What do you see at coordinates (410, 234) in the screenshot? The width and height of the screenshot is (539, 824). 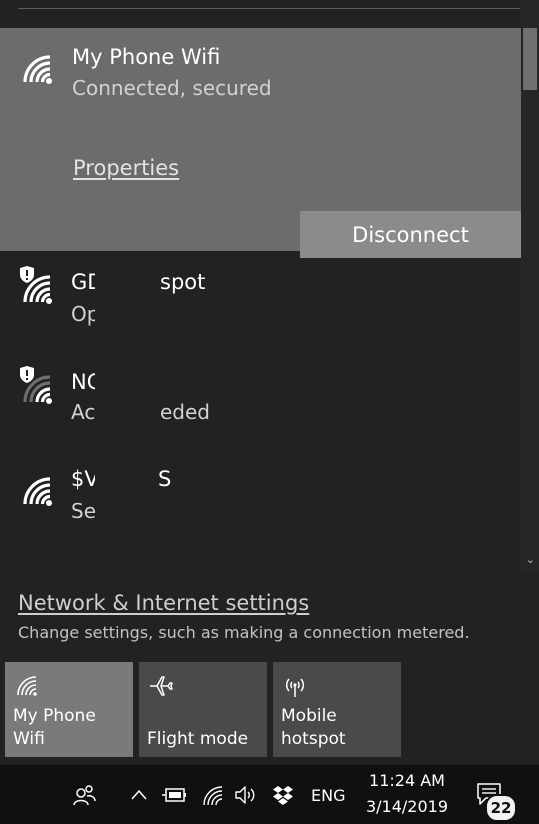 I see `disconnect-button: Disconnect` at bounding box center [410, 234].